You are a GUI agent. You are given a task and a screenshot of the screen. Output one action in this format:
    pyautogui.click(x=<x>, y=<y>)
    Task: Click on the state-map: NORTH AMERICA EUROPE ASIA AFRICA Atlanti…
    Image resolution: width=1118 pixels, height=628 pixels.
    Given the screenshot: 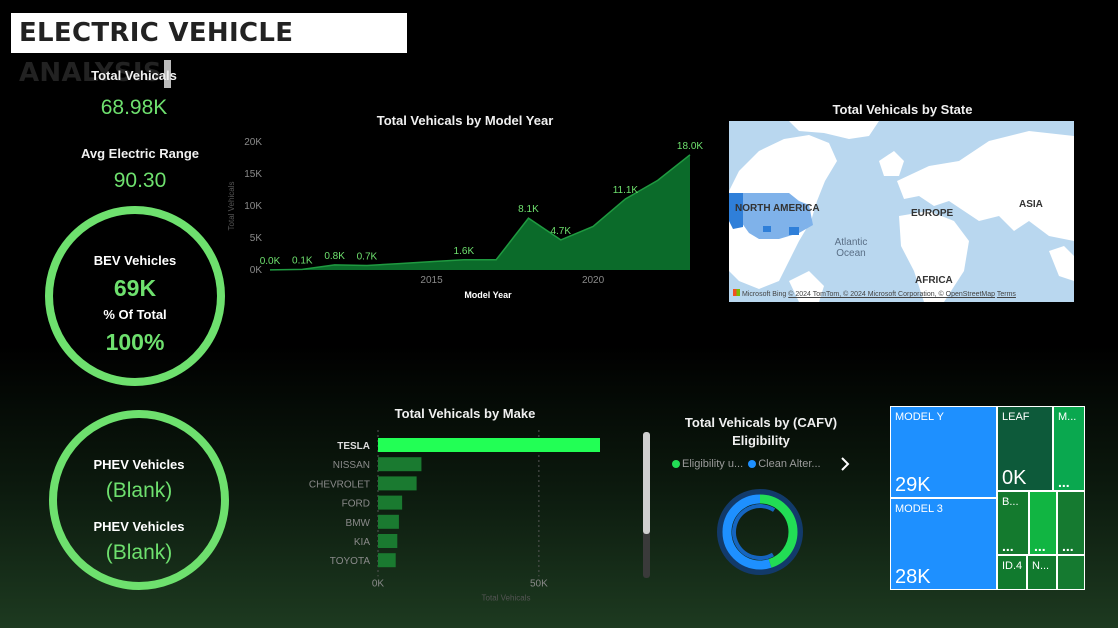 What is the action you would take?
    pyautogui.click(x=901, y=211)
    